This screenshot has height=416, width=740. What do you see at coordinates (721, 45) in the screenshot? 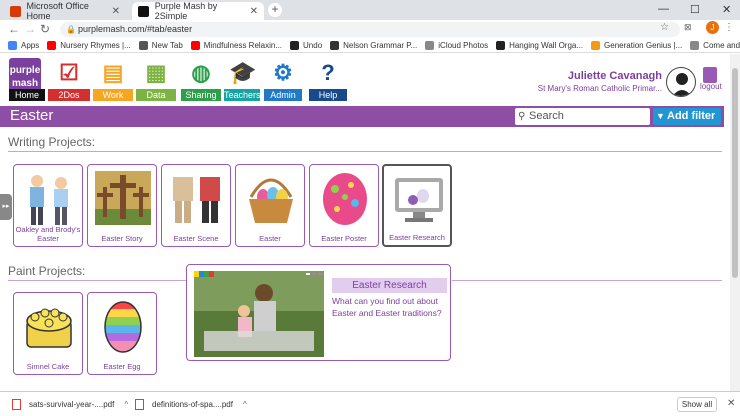
I see `bookmark-label: Come and See` at bounding box center [721, 45].